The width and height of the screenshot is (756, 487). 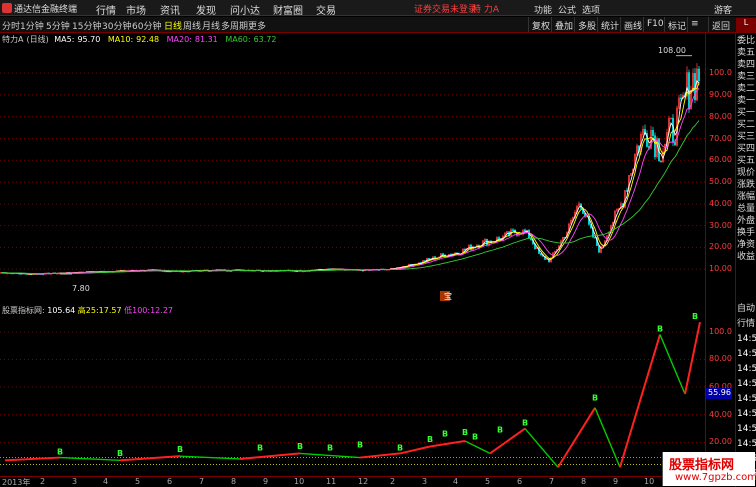 What do you see at coordinates (58, 25) in the screenshot?
I see `period-5min: 5分钟` at bounding box center [58, 25].